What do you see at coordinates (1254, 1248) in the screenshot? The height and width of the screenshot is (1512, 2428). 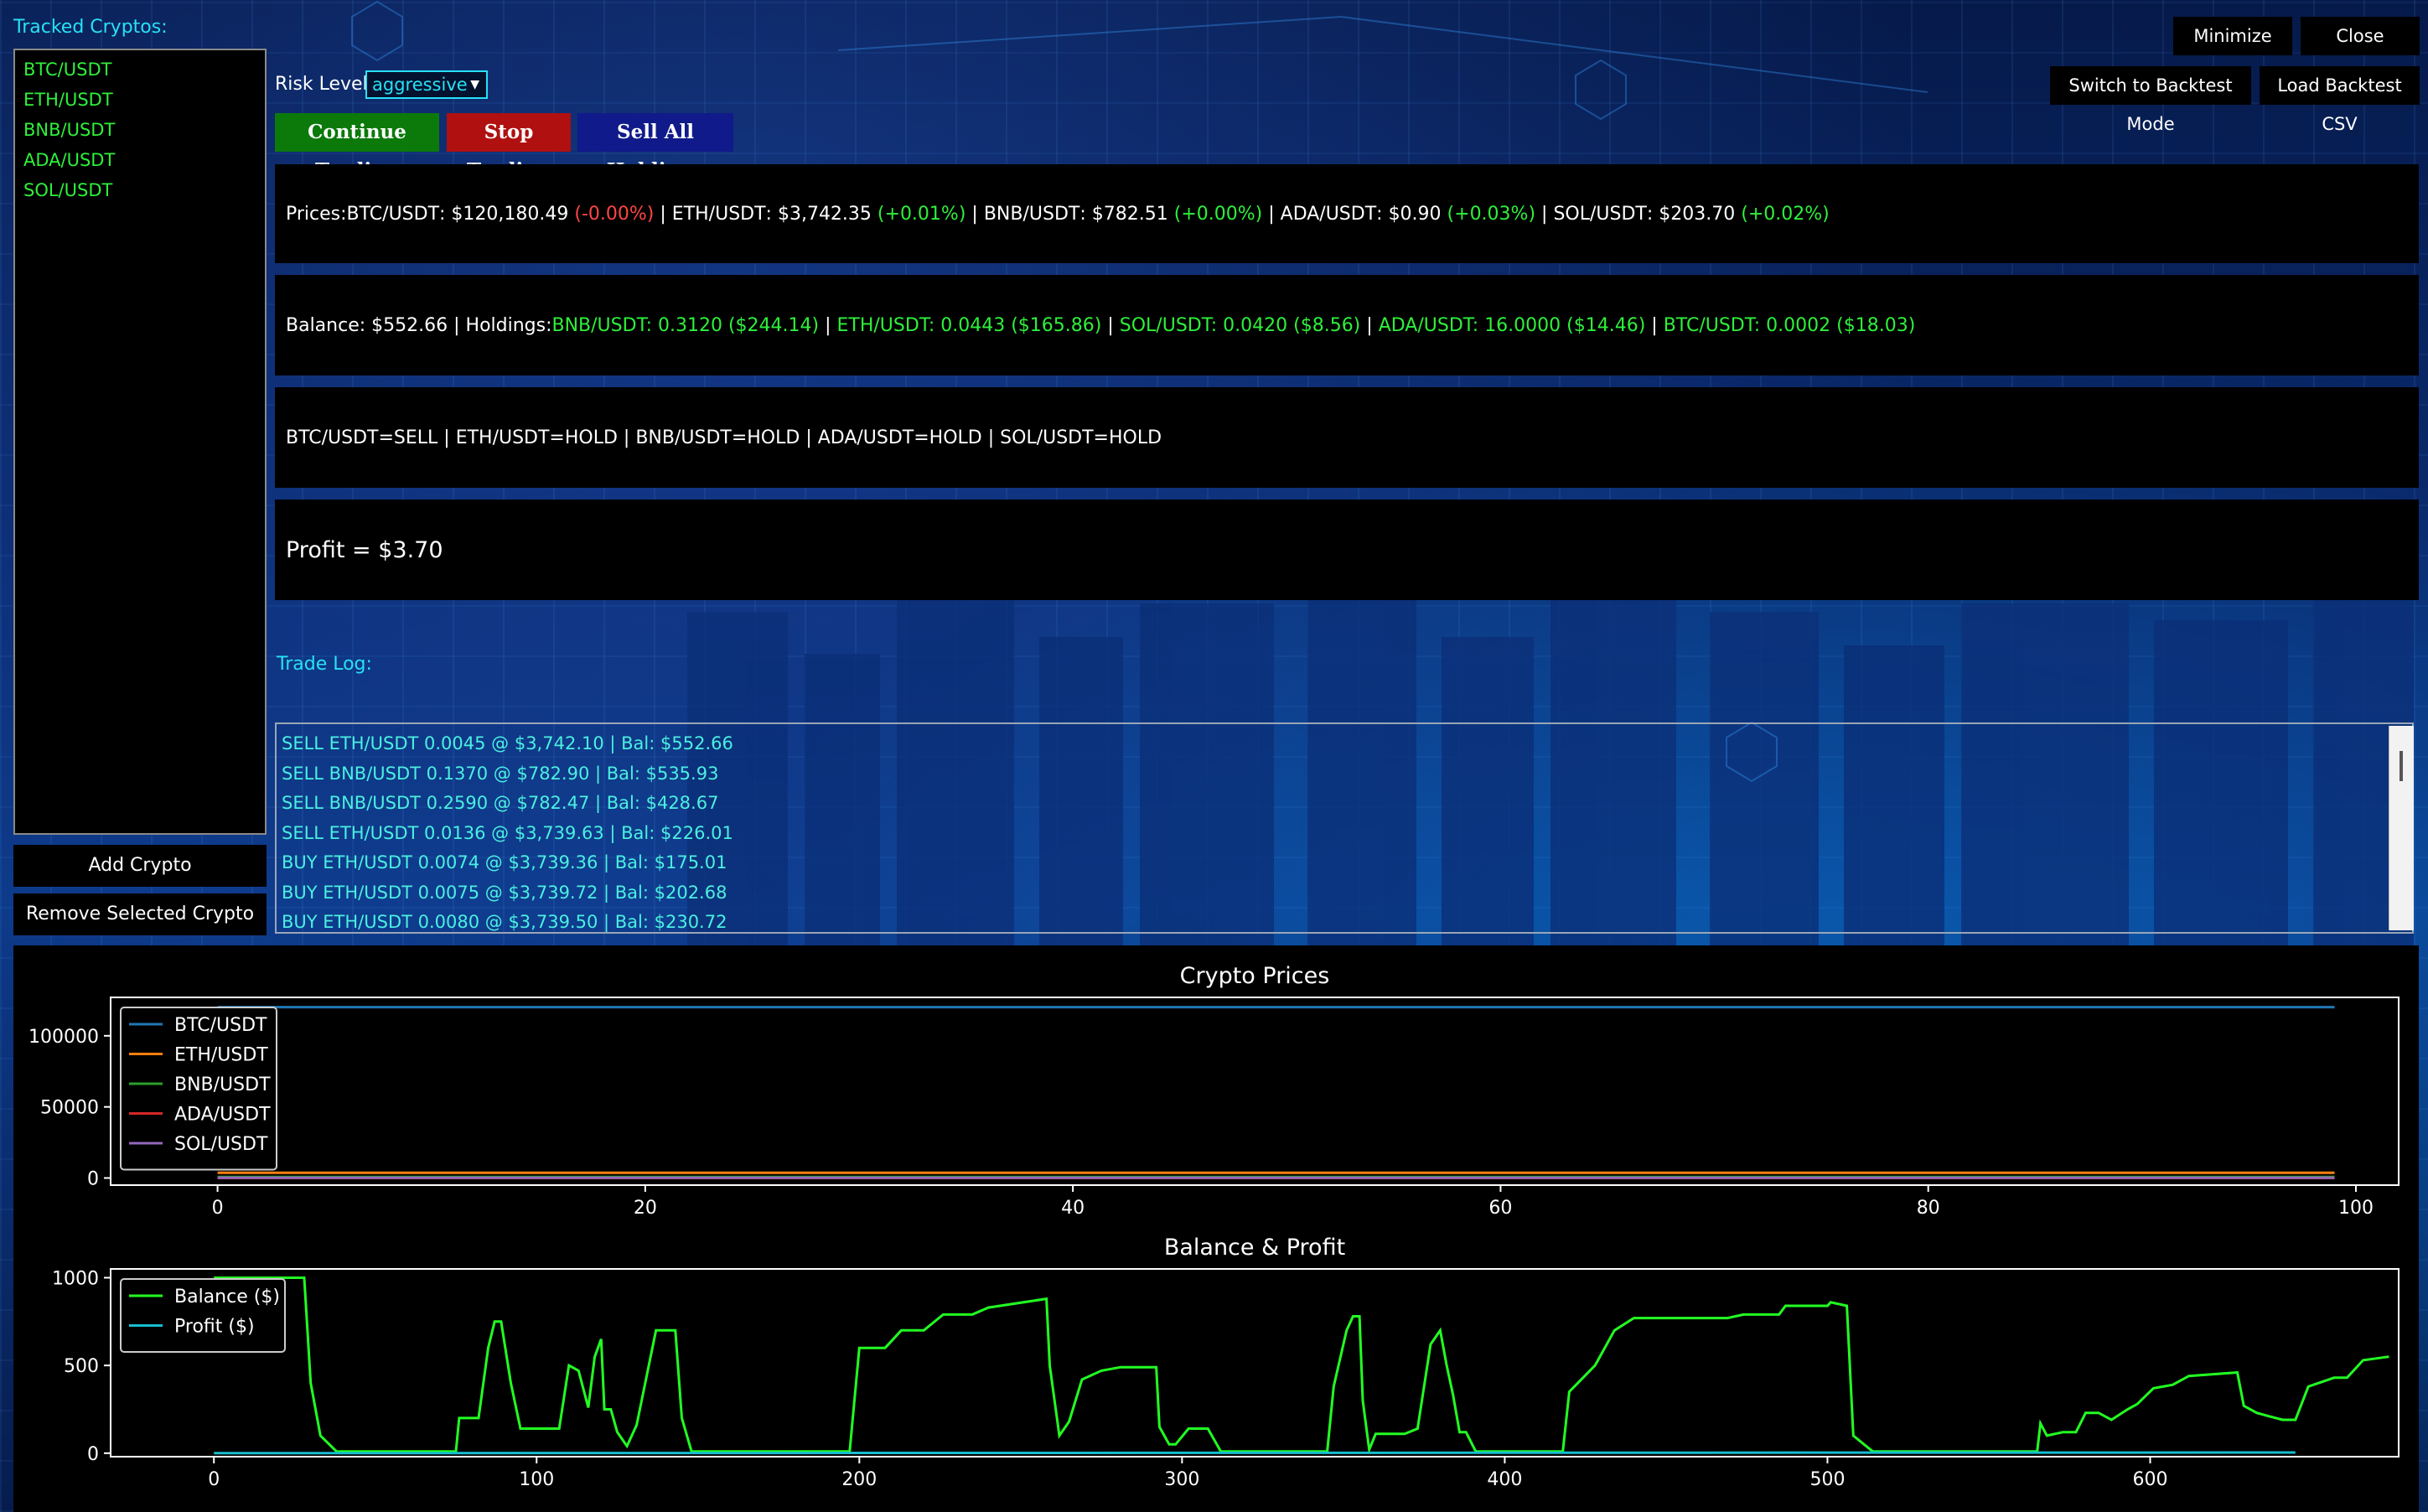 I see `chart-title: Balance & Profit` at bounding box center [1254, 1248].